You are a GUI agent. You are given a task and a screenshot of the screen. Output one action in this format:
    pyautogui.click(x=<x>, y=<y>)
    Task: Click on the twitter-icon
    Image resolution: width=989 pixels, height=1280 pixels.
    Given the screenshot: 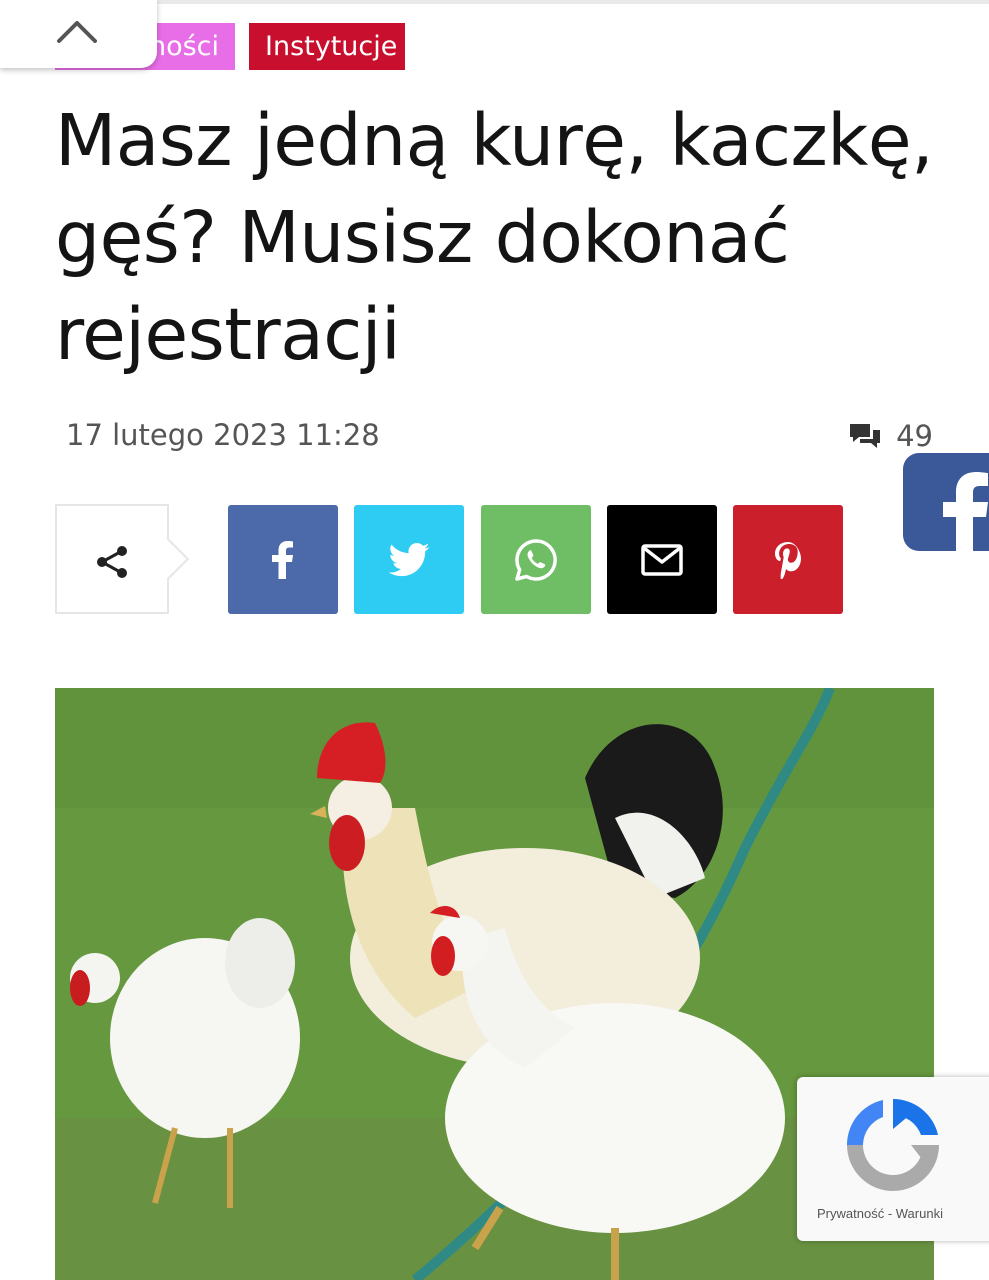 What is the action you would take?
    pyautogui.click(x=409, y=559)
    